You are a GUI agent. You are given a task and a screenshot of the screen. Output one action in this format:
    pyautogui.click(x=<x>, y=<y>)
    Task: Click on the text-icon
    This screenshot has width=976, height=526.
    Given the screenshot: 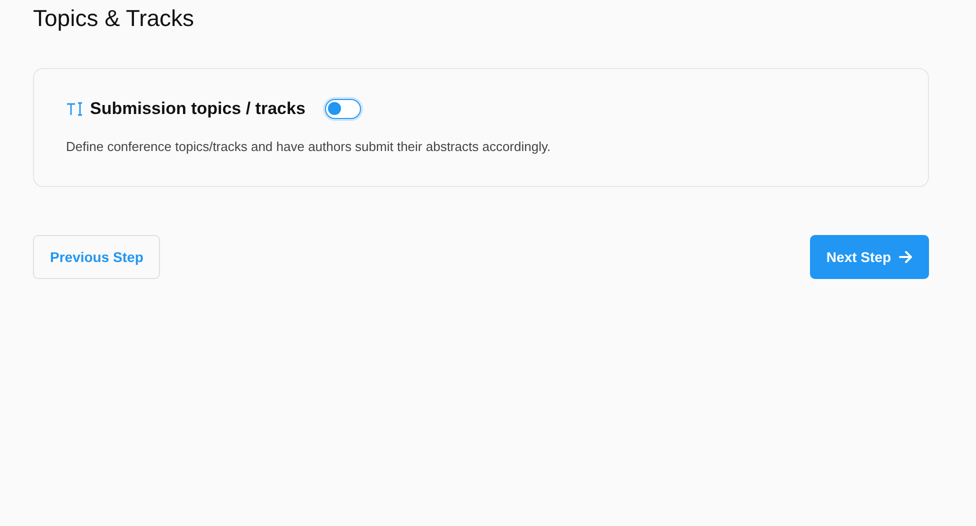 What is the action you would take?
    pyautogui.click(x=75, y=109)
    